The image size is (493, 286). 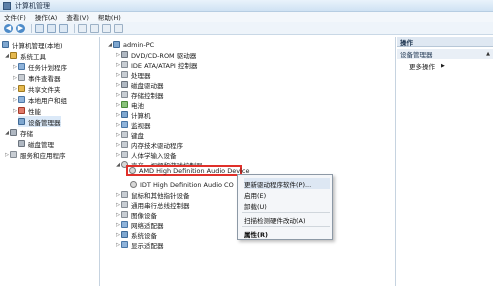 What do you see at coordinates (422, 67) in the screenshot?
I see `more-actions-label: 更多操作` at bounding box center [422, 67].